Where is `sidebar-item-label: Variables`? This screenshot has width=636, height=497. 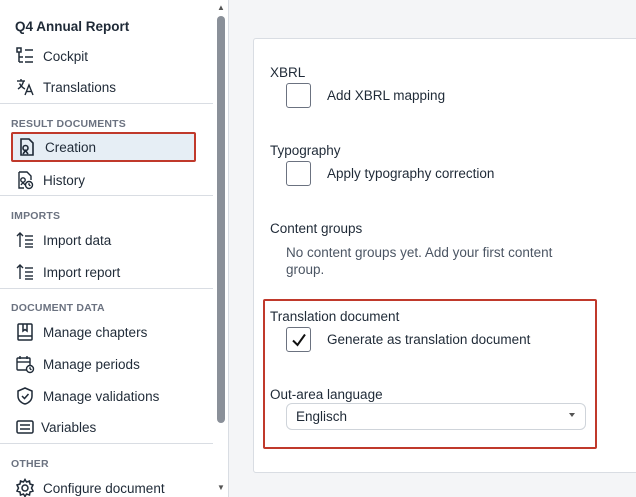 sidebar-item-label: Variables is located at coordinates (69, 427).